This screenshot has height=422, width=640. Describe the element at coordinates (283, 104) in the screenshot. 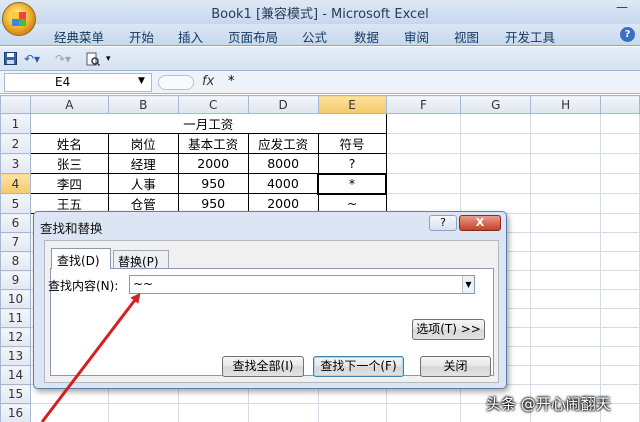

I see `column-header: D` at that location.